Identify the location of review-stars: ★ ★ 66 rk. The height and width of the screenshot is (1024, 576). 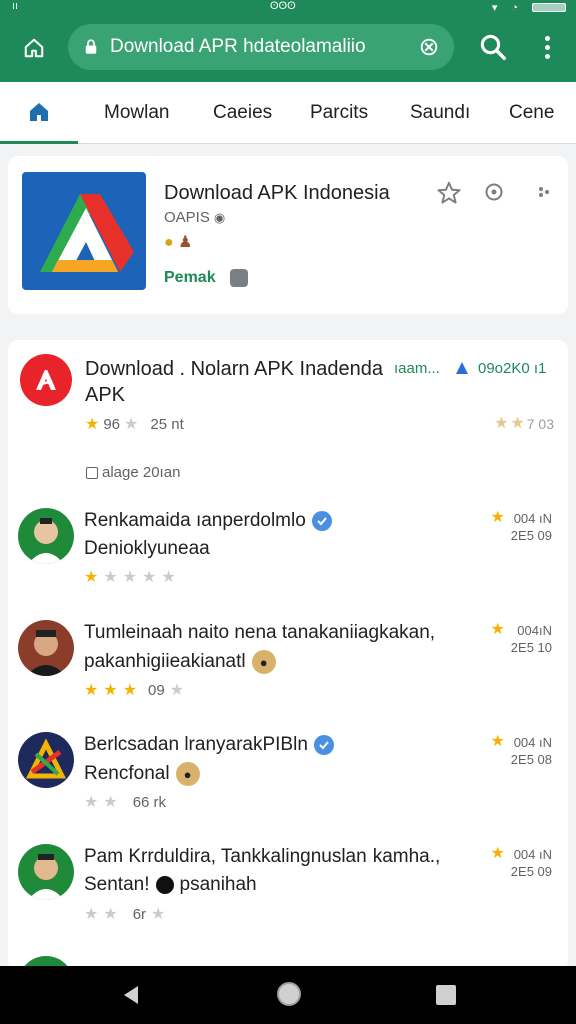
(125, 802).